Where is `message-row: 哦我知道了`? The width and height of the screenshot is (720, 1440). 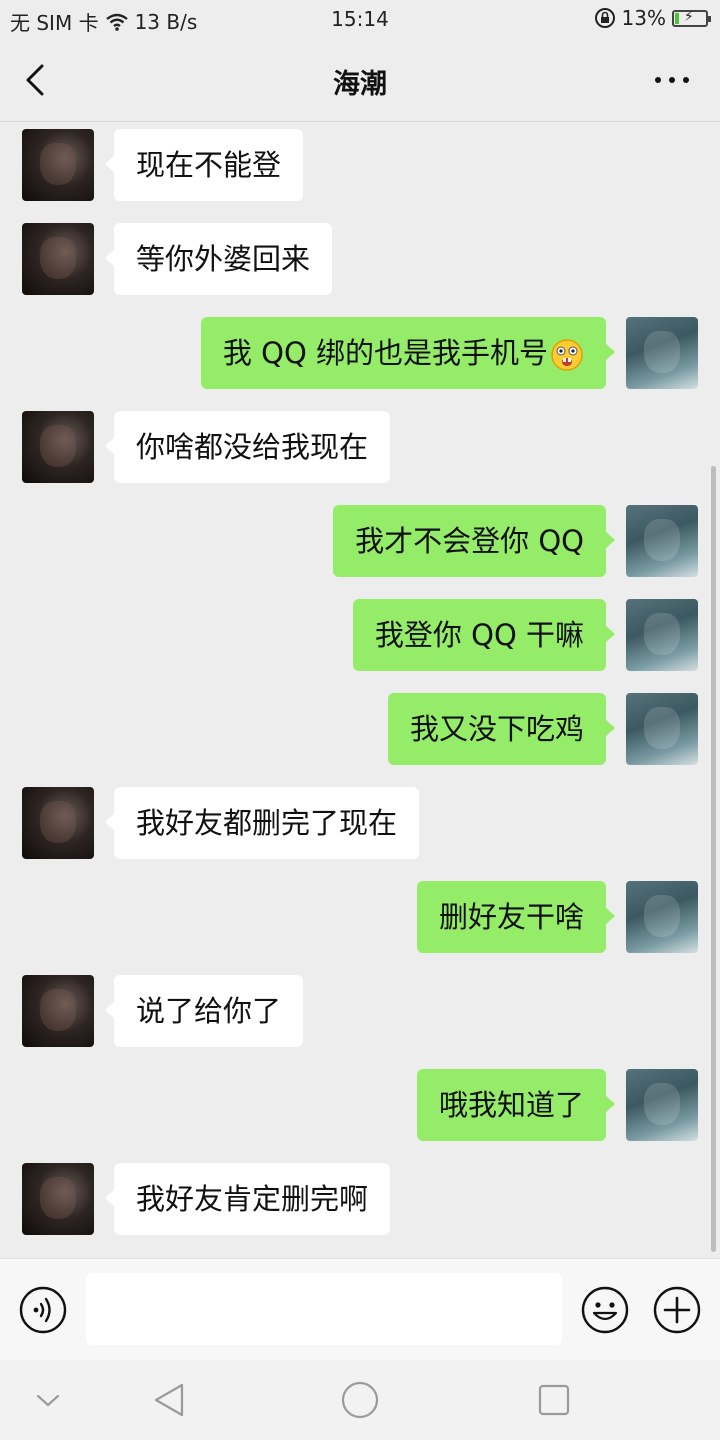
message-row: 哦我知道了 is located at coordinates (360, 1105).